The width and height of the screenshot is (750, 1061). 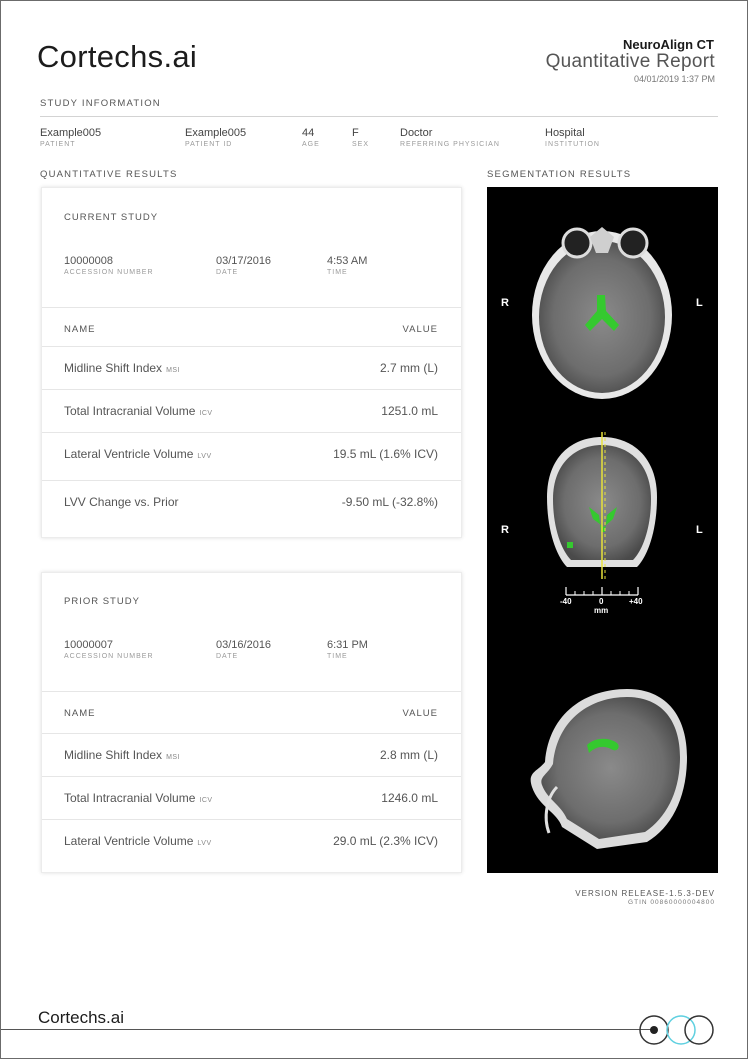 I want to click on footer-logo: Cortechs.ai, so click(x=81, y=1017).